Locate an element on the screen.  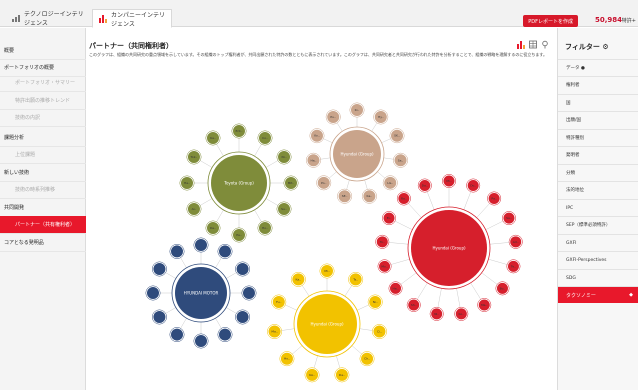
partner-node: Ad.. is located at coordinates (515, 241).